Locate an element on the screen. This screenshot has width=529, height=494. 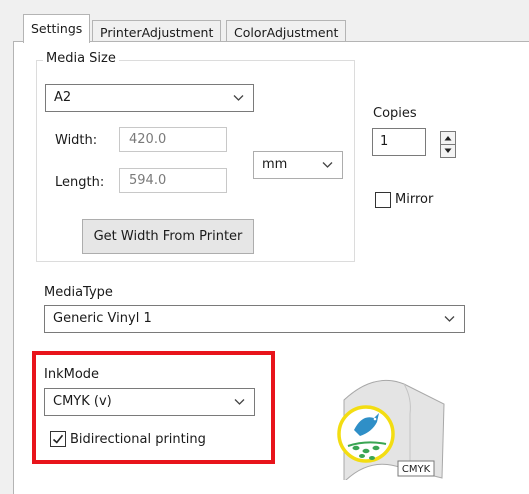
tab-settings: Settings is located at coordinates (57, 28).